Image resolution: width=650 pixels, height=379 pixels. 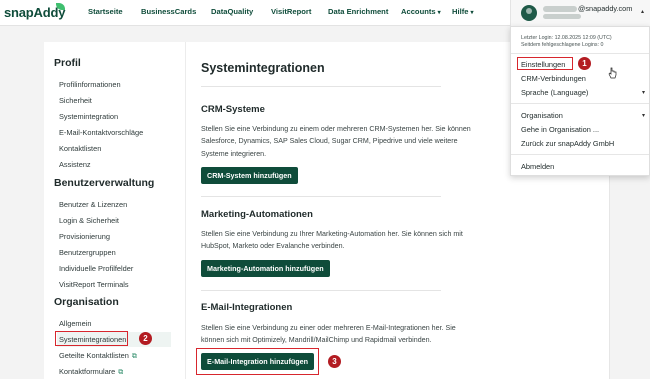 I want to click on menu-item-sprache: Sprache (Language), so click(x=554, y=92).